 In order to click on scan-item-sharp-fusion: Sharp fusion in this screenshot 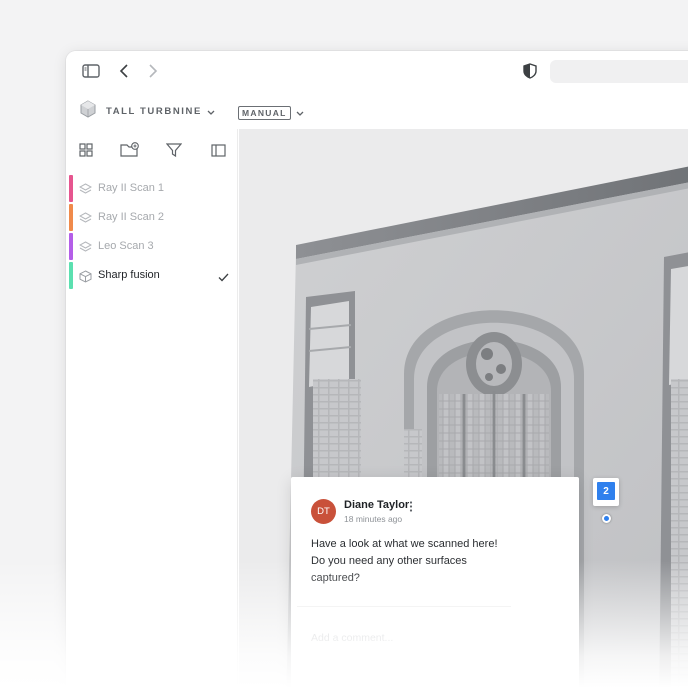, I will do `click(151, 275)`.